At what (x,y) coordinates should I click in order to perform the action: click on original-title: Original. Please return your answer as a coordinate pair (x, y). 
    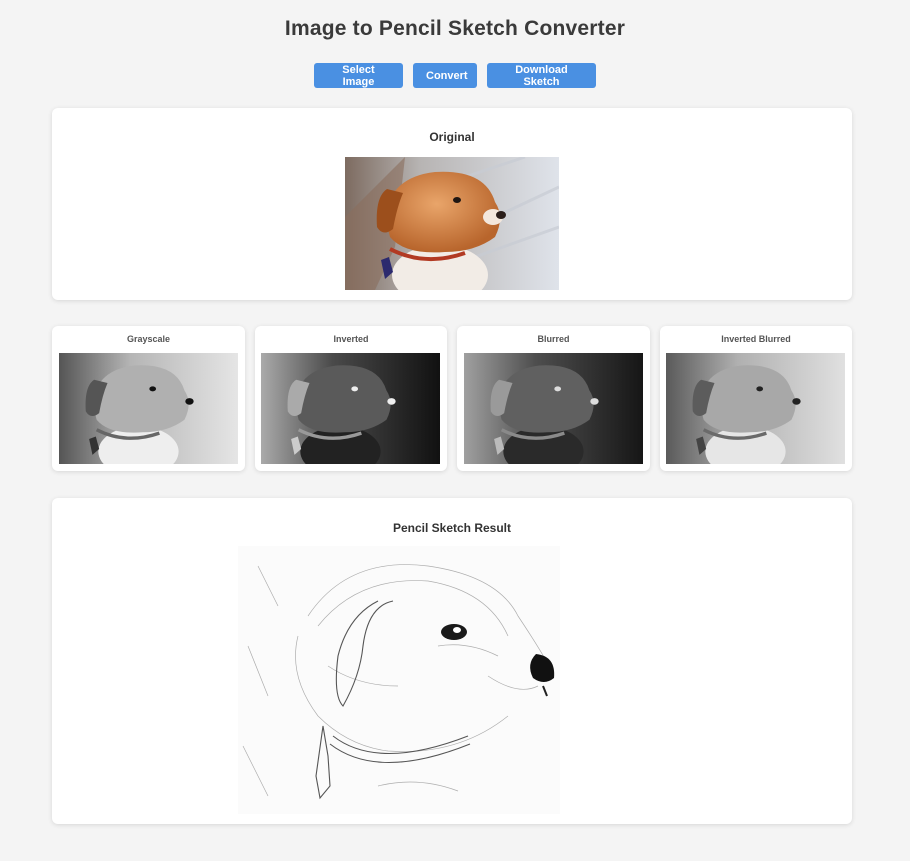
    Looking at the image, I should click on (452, 137).